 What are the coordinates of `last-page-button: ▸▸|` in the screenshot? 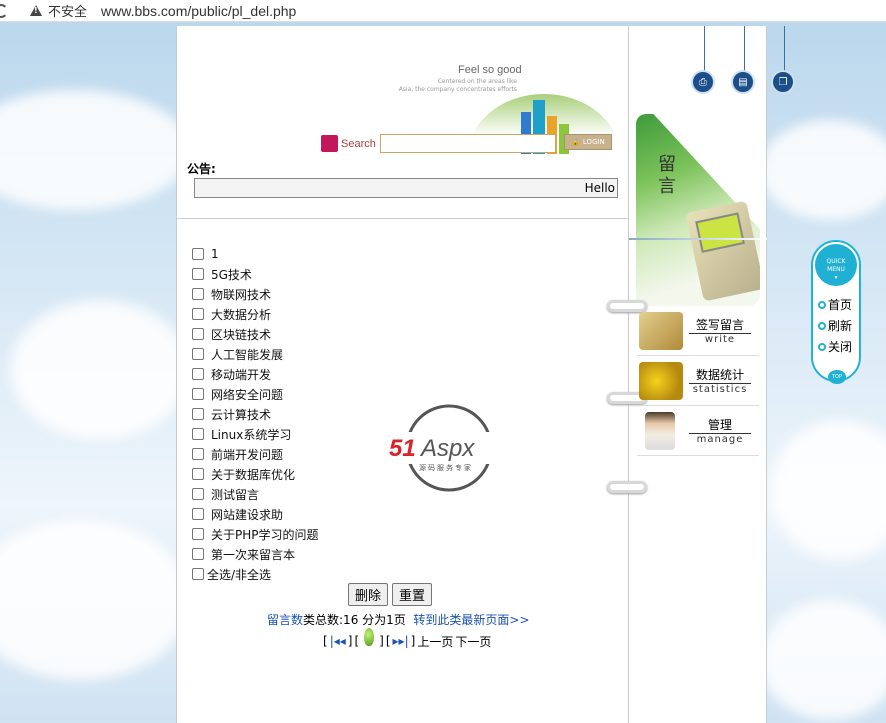 It's located at (401, 641).